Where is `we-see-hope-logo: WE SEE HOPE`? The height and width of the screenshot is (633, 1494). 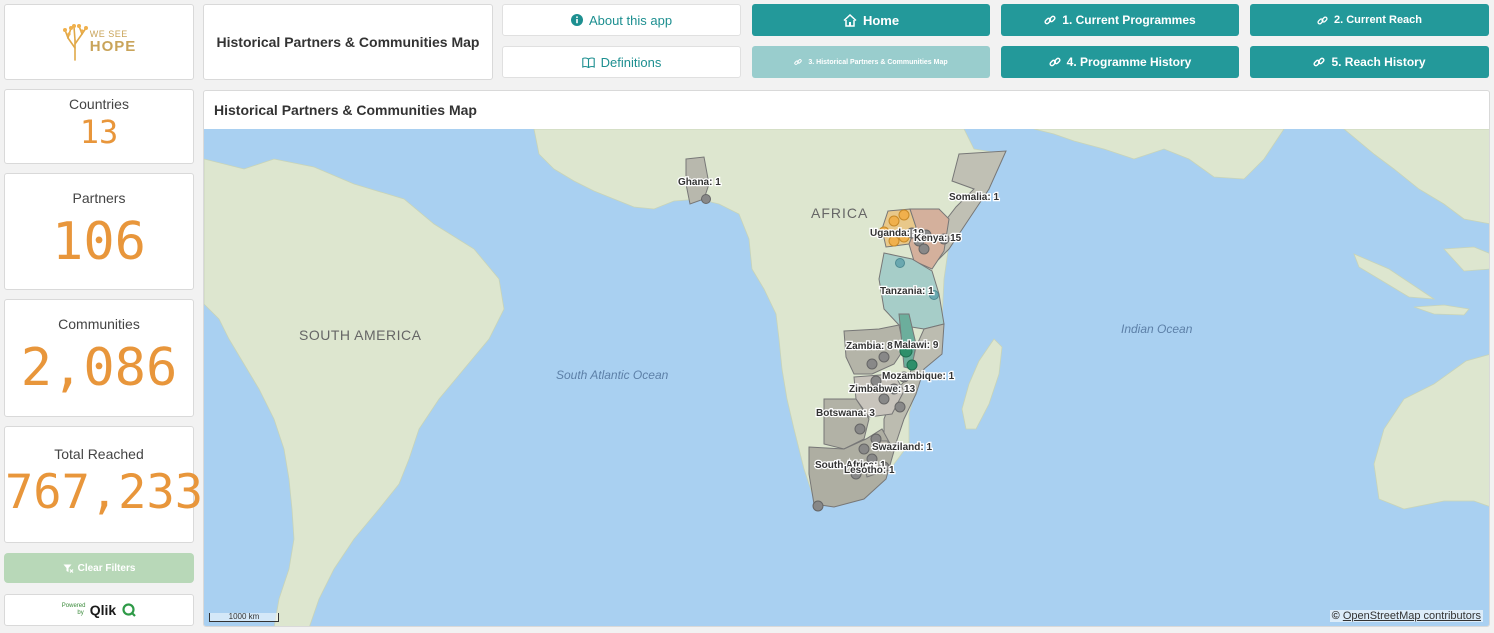
we-see-hope-logo: WE SEE HOPE is located at coordinates (99, 42).